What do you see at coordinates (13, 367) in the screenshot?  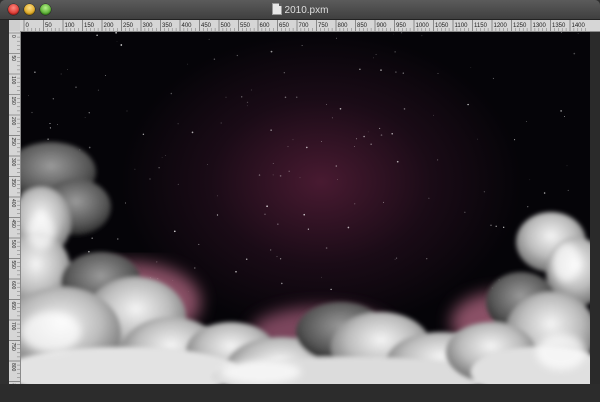 I see `ruler-label: 800` at bounding box center [13, 367].